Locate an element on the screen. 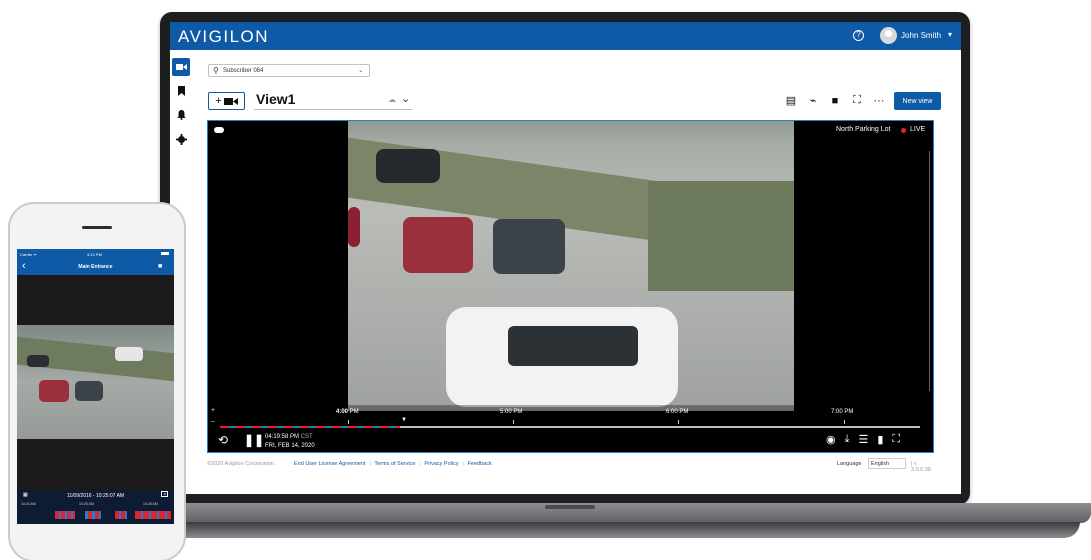 The width and height of the screenshot is (1091, 560). bookmark-add-icon: ▮ is located at coordinates (880, 439).